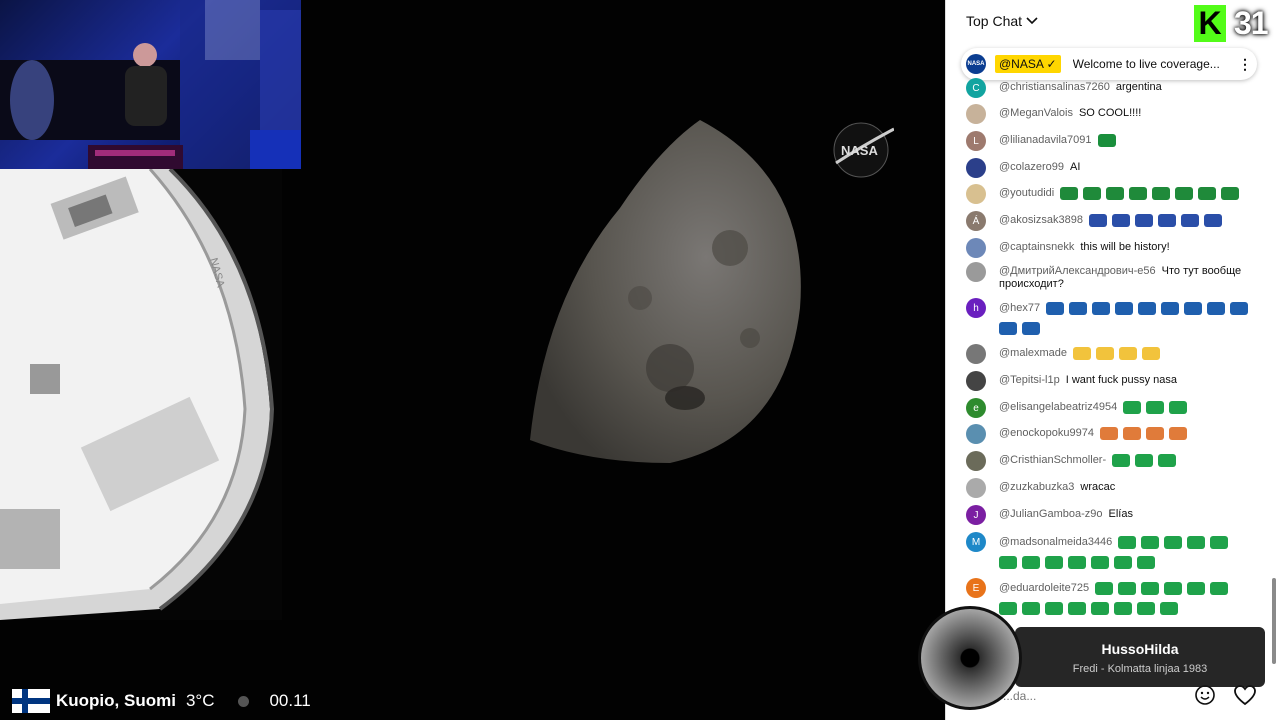  Describe the element at coordinates (1051, 514) in the screenshot. I see `username: @JulianGamboa-z9o` at that location.